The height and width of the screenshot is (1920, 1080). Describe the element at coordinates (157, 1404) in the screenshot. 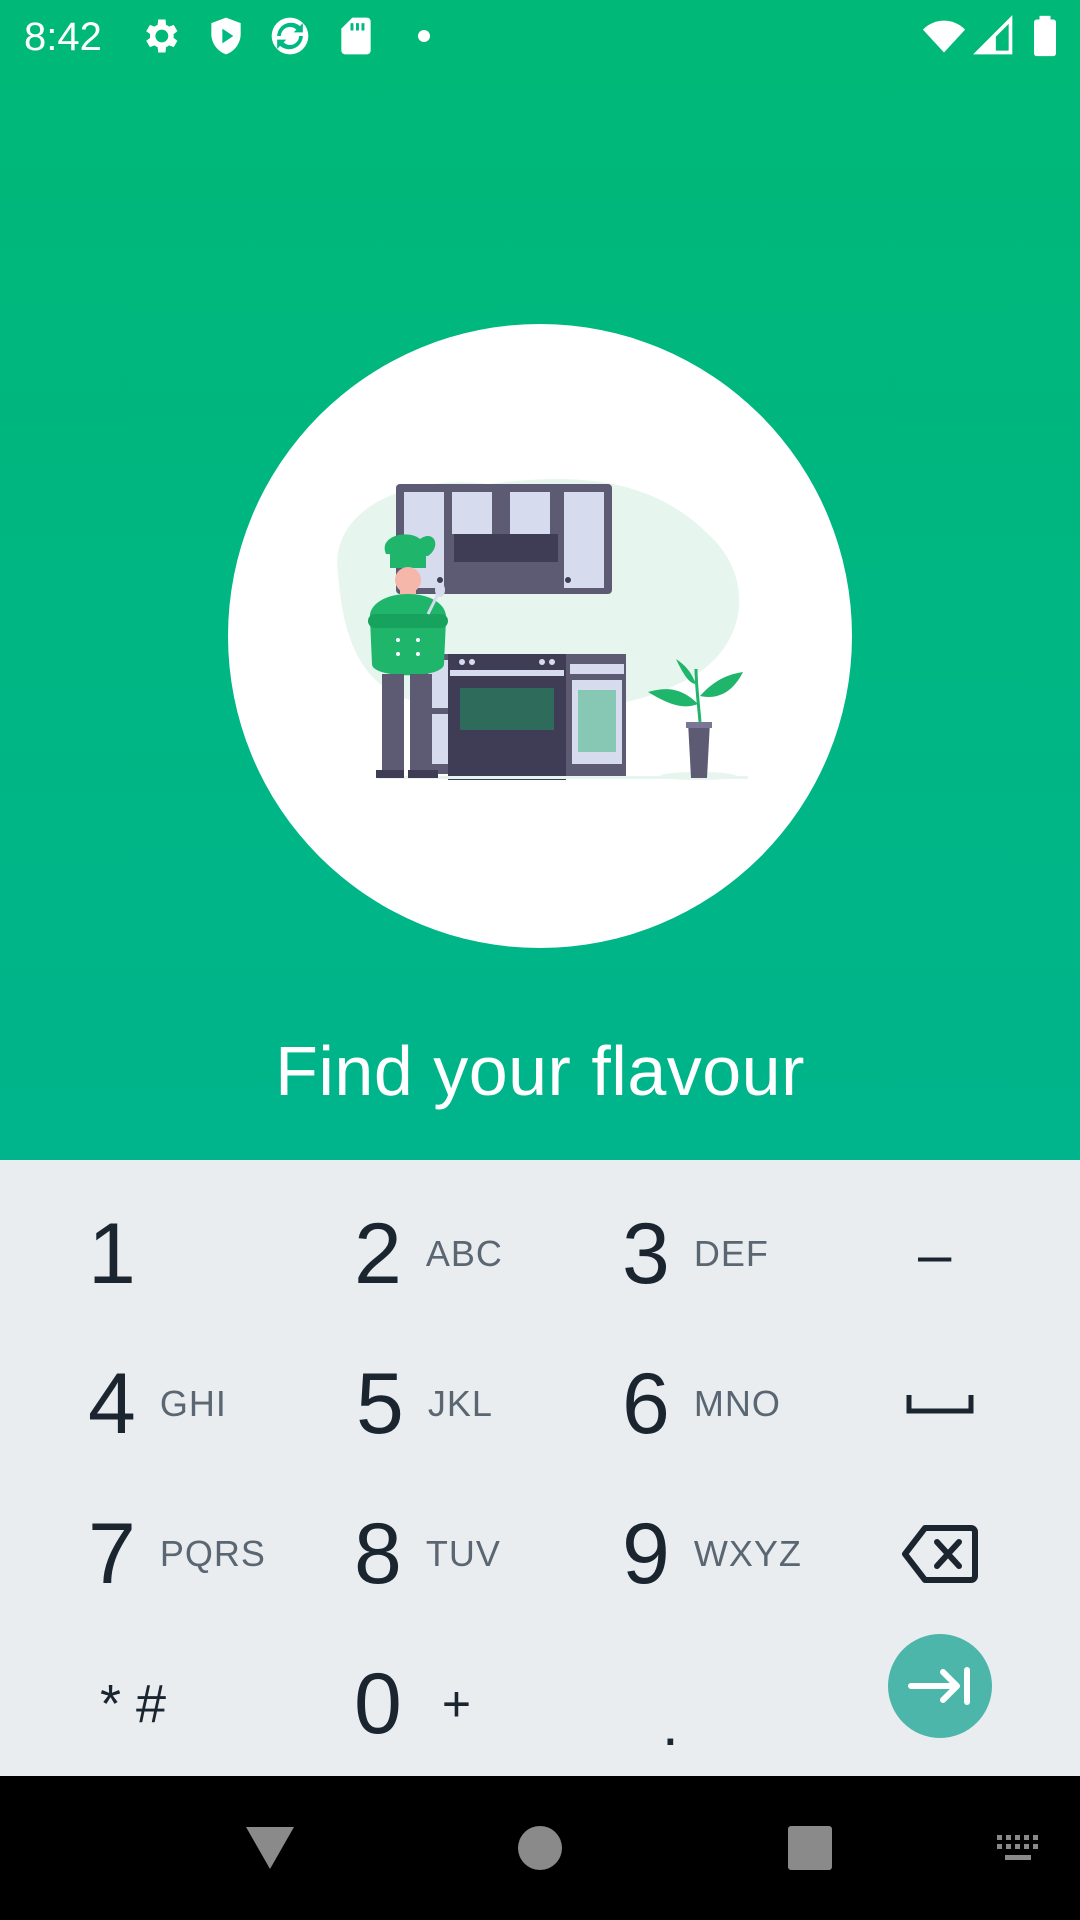

I see `key-4: 4 GHI` at that location.